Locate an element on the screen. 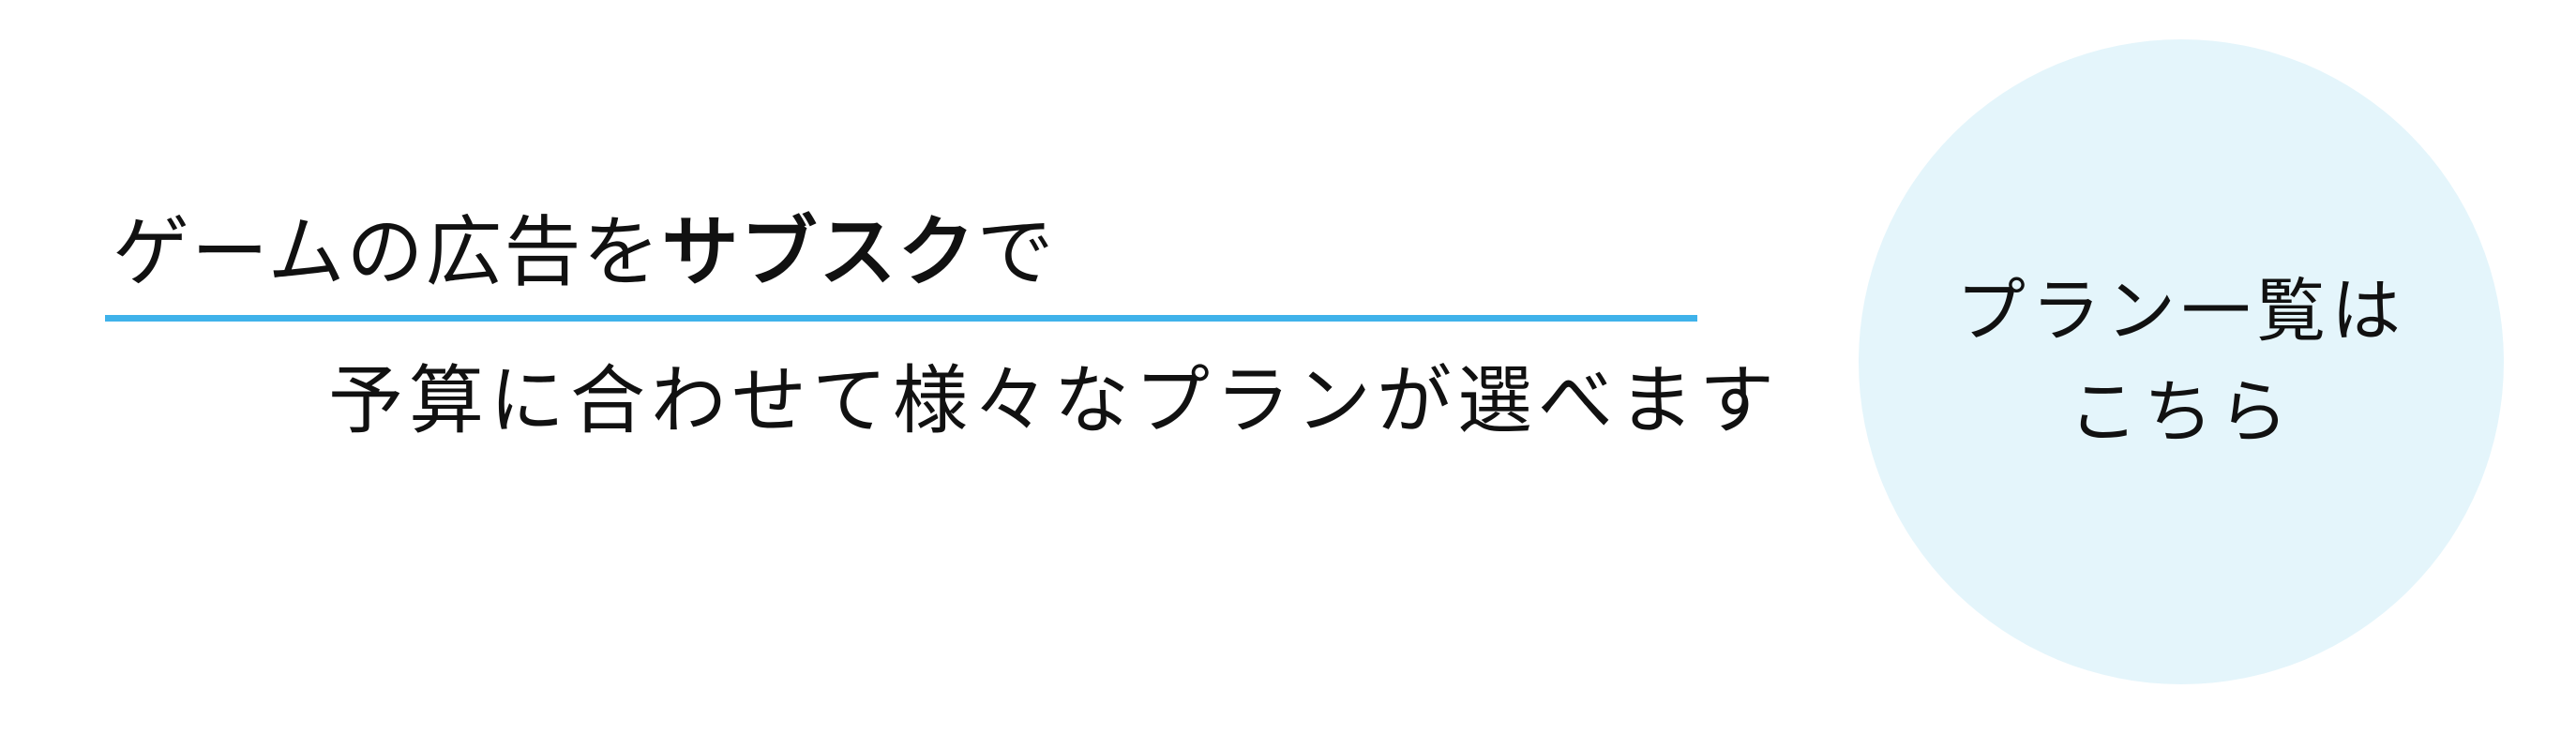  headline-suffix: で is located at coordinates (1016, 252).